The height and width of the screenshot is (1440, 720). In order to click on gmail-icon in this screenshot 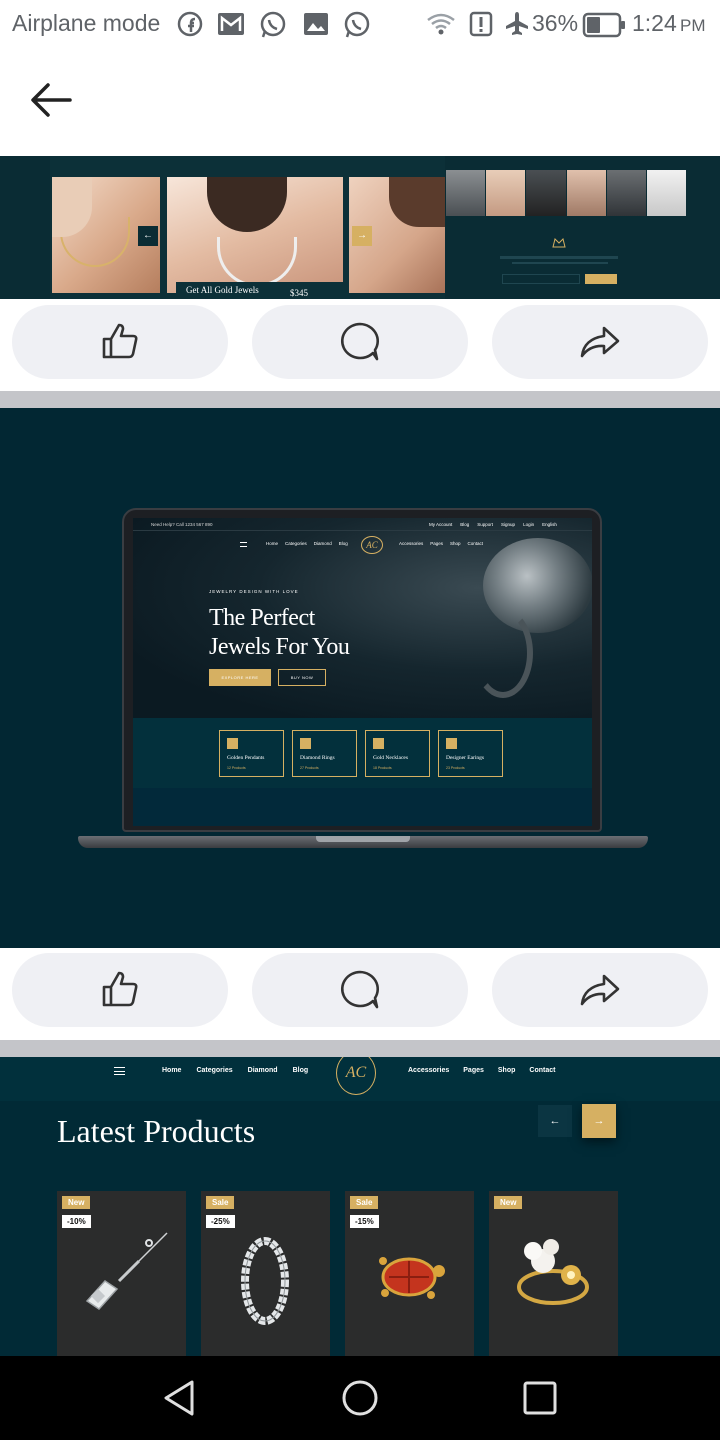, I will do `click(231, 24)`.